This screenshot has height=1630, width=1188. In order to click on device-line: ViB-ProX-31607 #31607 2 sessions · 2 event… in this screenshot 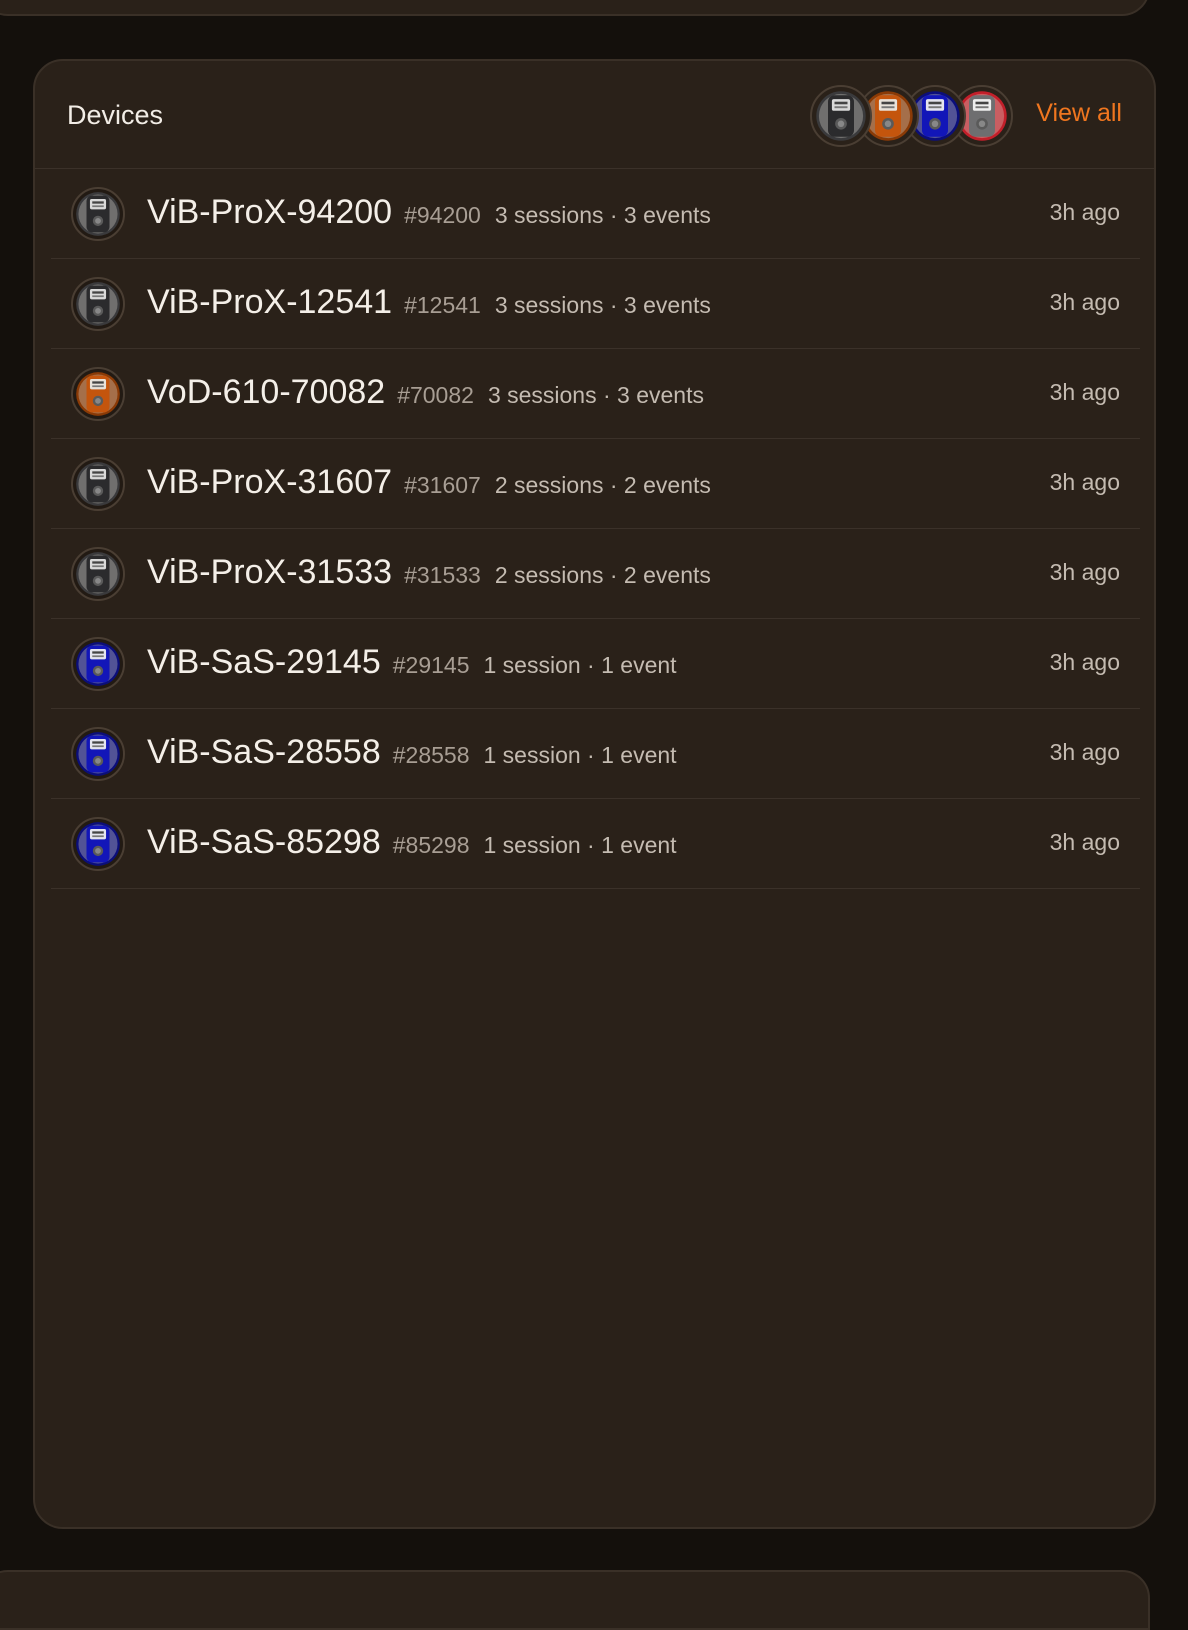, I will do `click(429, 482)`.